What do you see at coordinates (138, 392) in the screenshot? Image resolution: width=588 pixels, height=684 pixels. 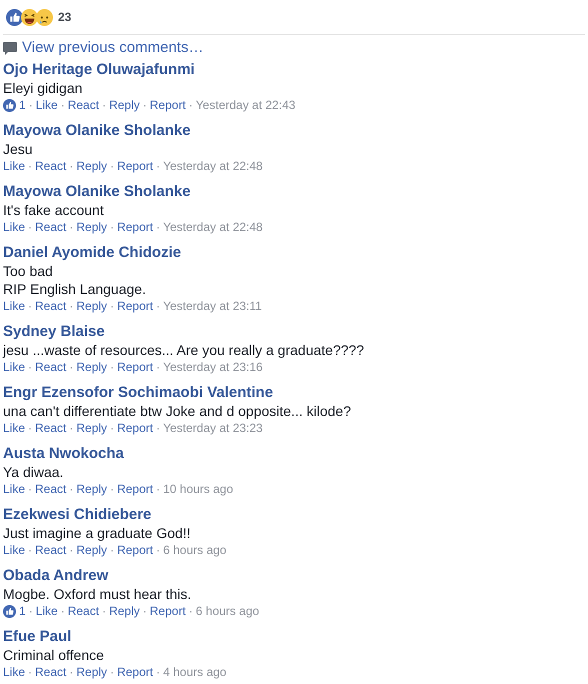 I see `comment-author: Engr Ezensofor Sochimaobi Valentine` at bounding box center [138, 392].